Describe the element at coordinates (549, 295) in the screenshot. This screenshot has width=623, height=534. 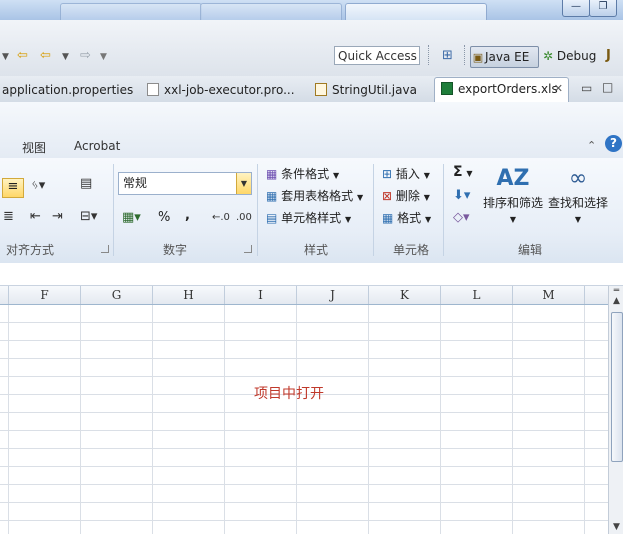
I see `column-header-m: M` at that location.